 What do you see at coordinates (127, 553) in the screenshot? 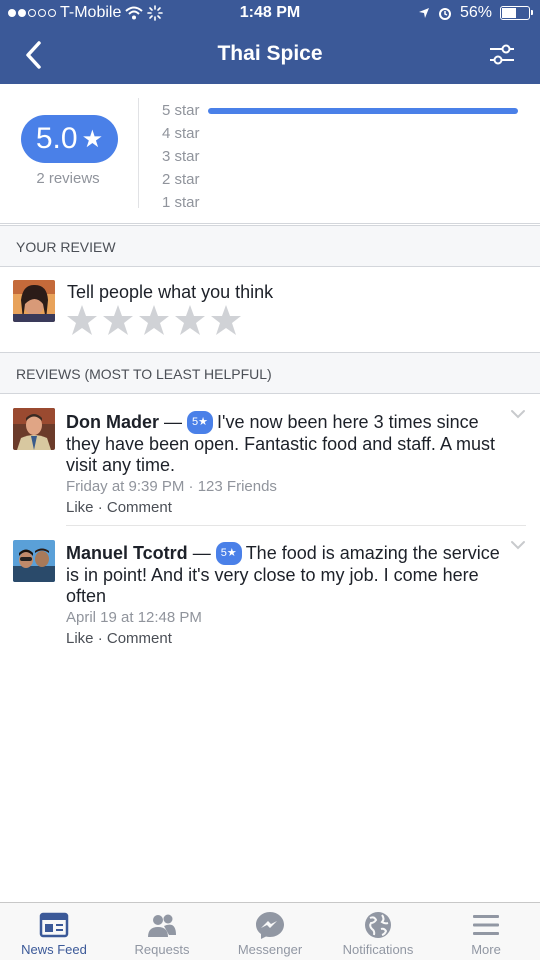
I see `review-author: Manuel Tcotrd` at bounding box center [127, 553].